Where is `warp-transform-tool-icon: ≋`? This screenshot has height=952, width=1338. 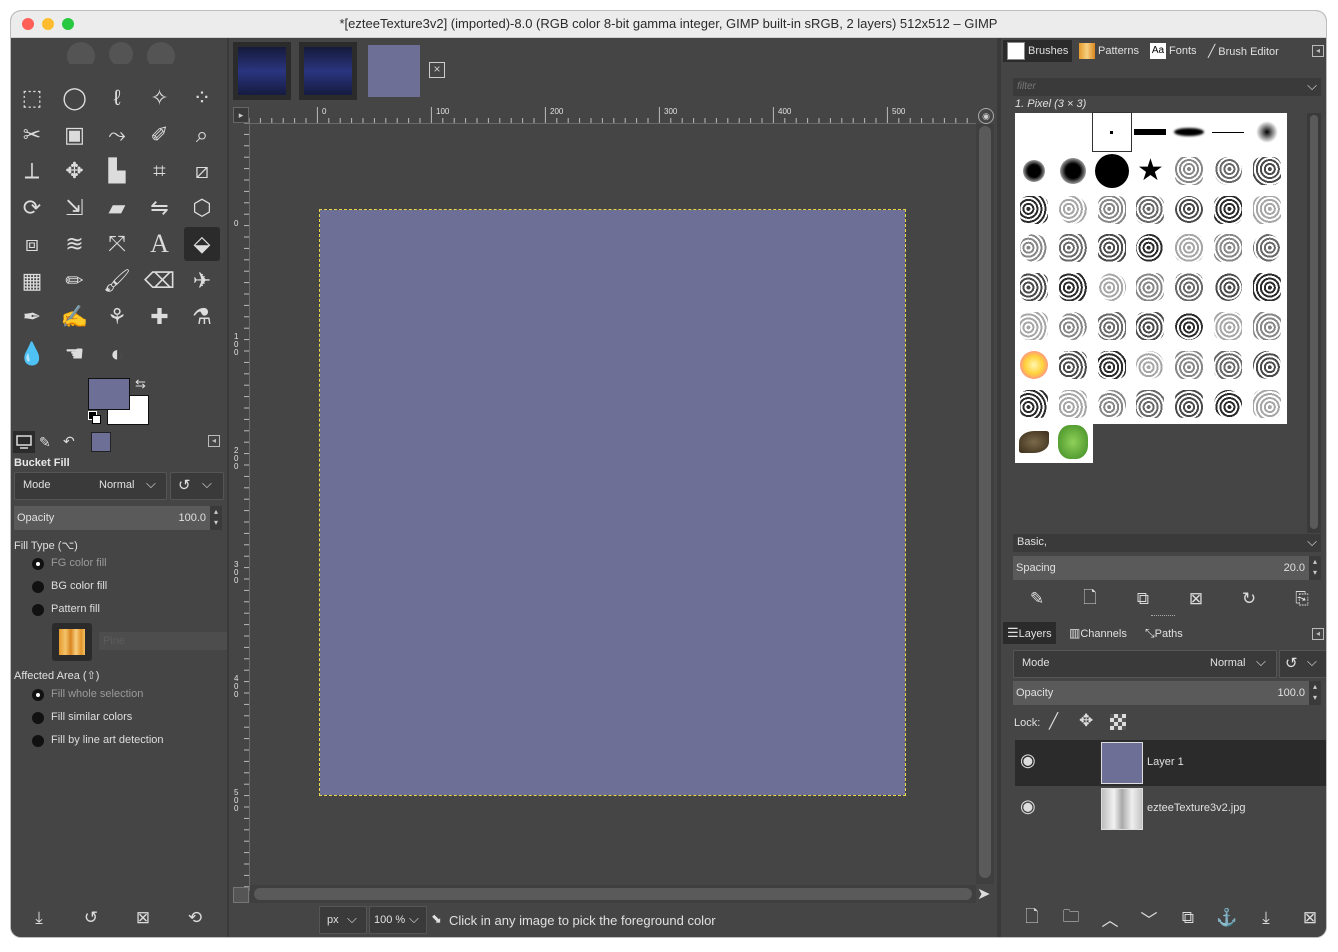
warp-transform-tool-icon: ≋ is located at coordinates (75, 244).